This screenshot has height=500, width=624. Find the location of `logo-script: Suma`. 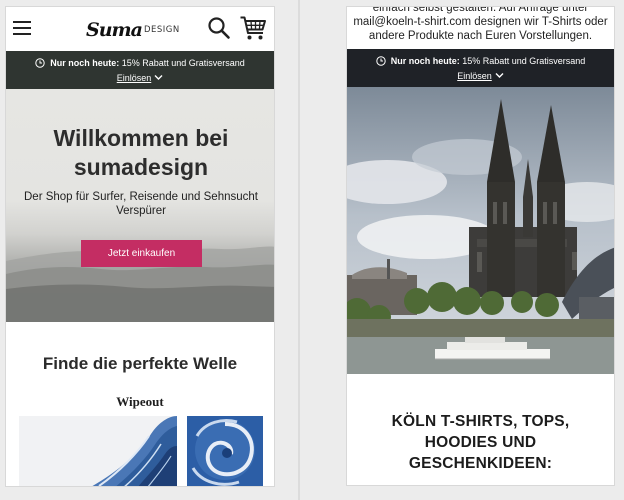

logo-script: Suma is located at coordinates (114, 30).